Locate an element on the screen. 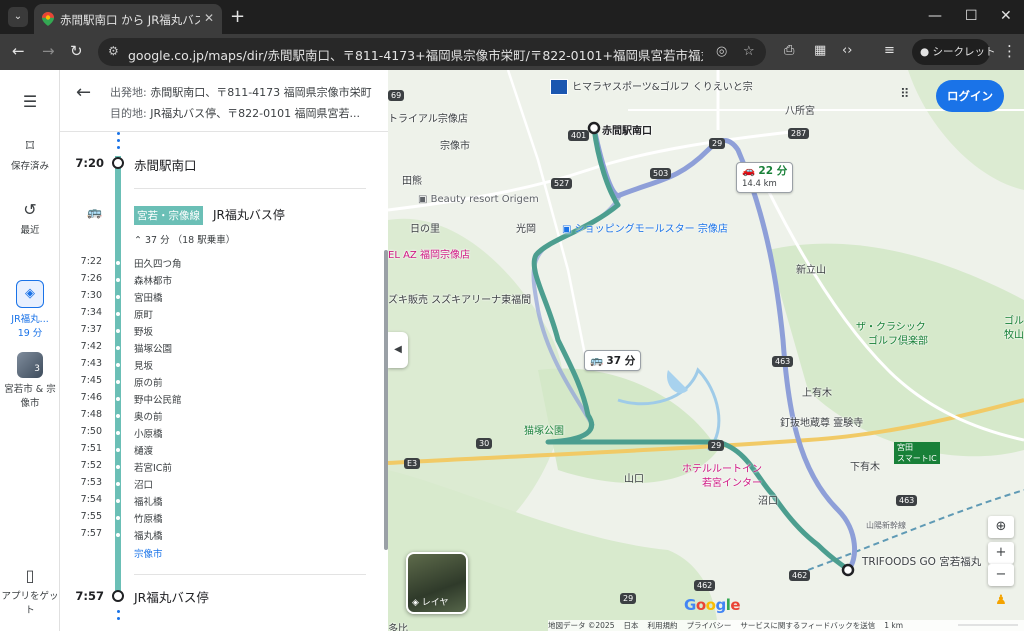 This screenshot has height=631, width=1024. map-label: 山口 is located at coordinates (634, 477).